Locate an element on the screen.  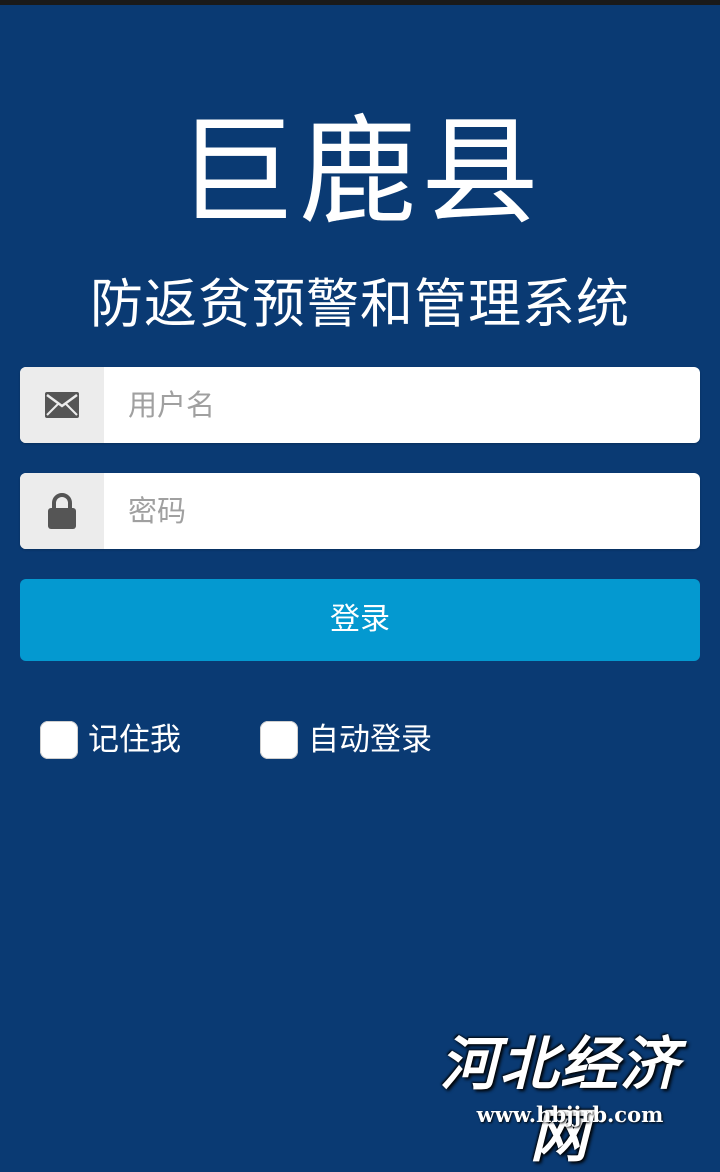
auto-login-option: 自动登录 is located at coordinates (346, 740).